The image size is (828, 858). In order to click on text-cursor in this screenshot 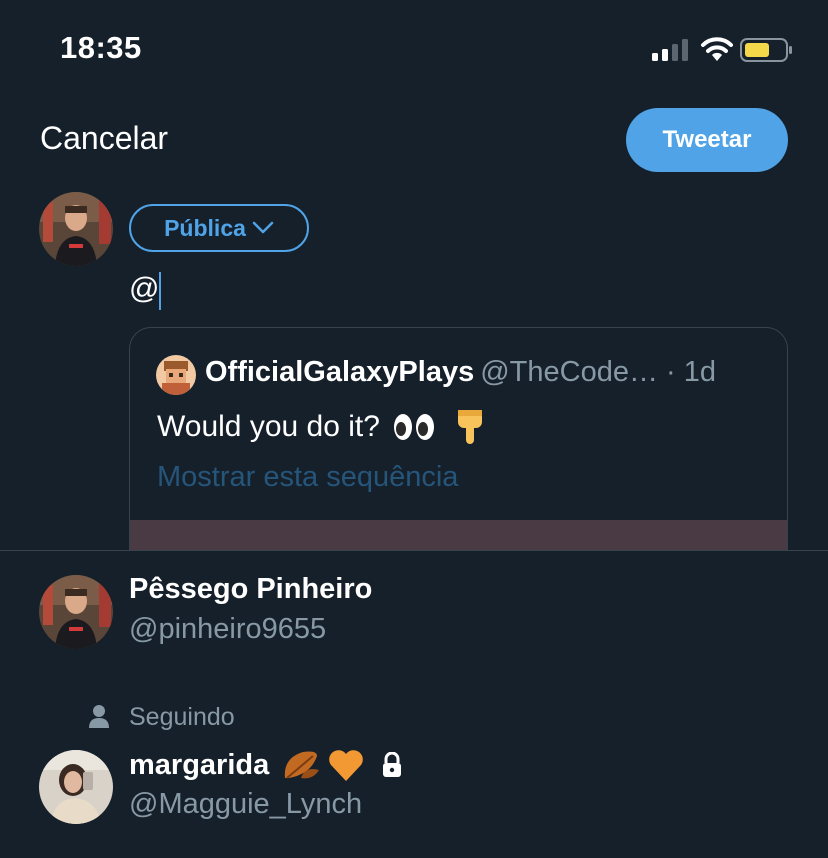, I will do `click(160, 291)`.